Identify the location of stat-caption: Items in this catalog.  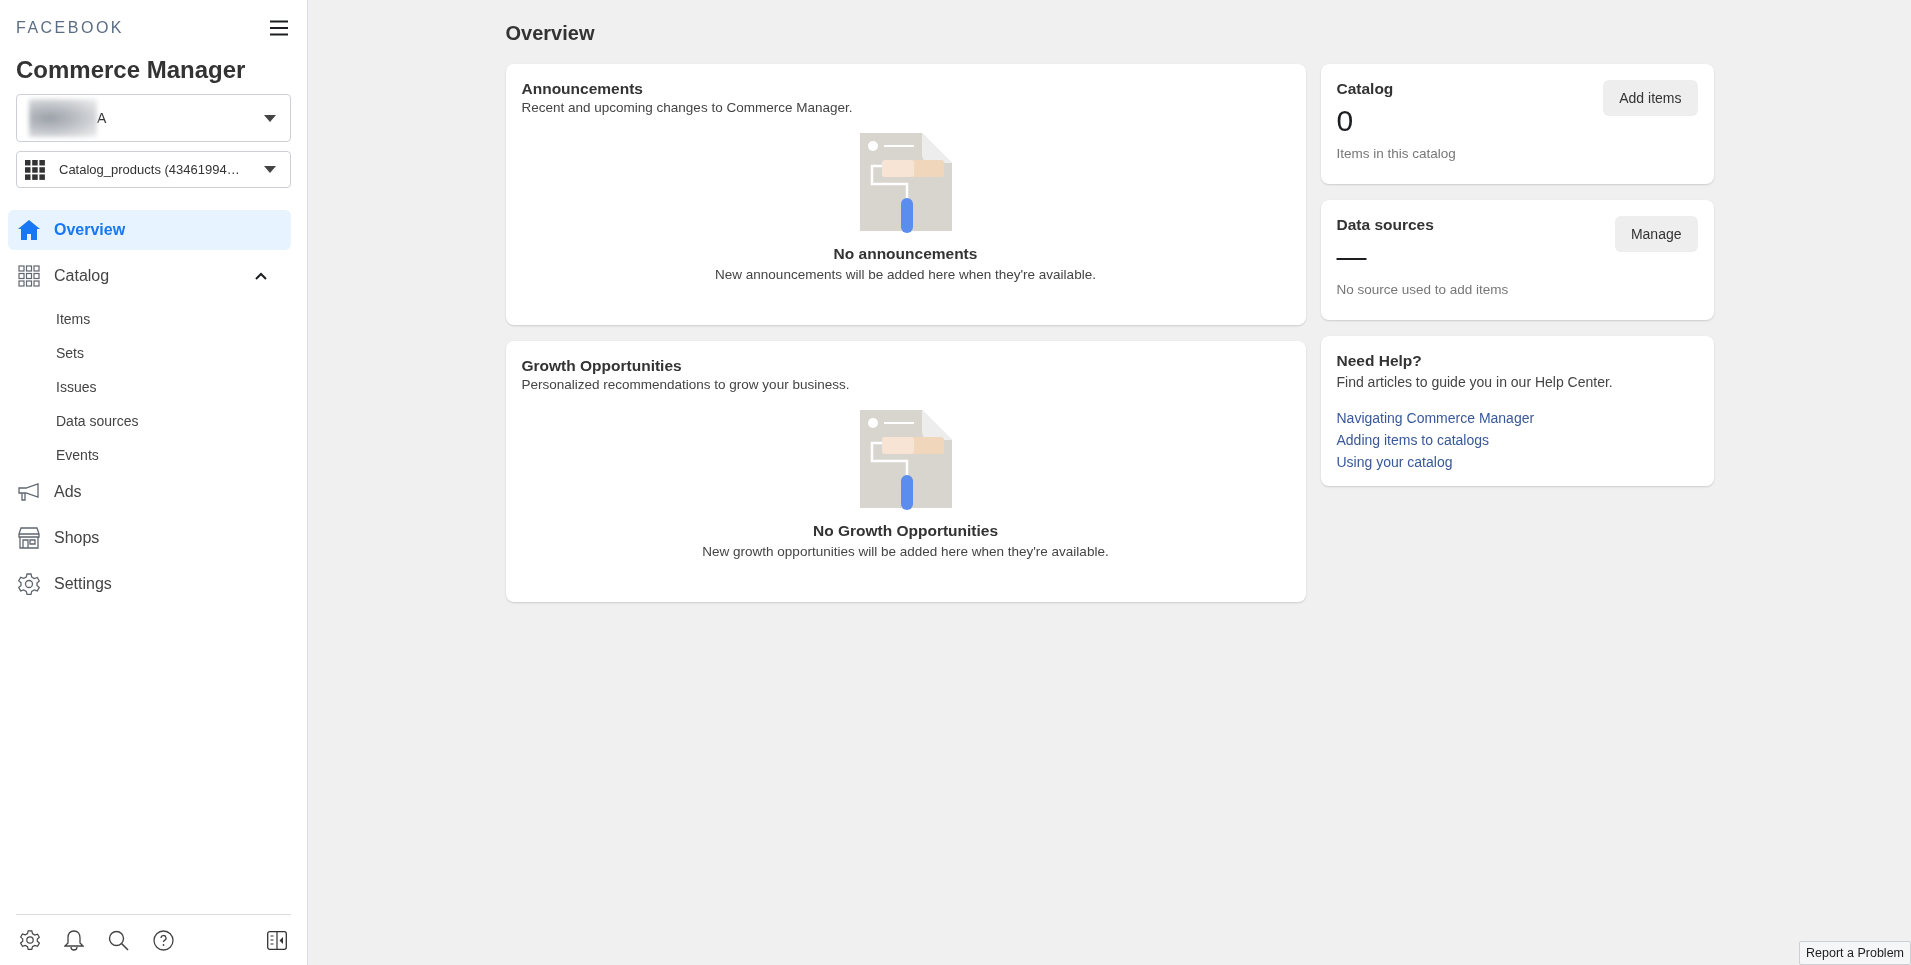
(1396, 153).